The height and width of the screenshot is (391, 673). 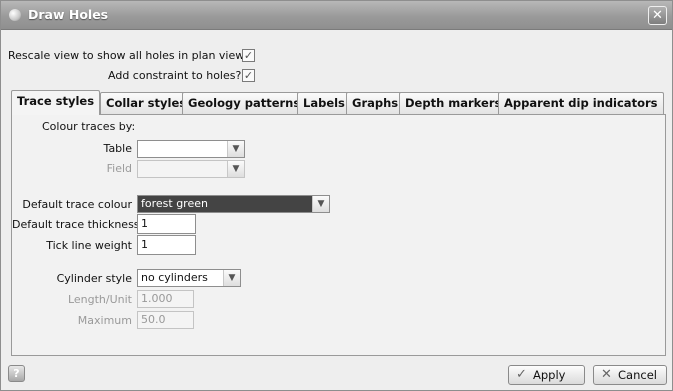 I want to click on tab-depth-markers: Depth markers, so click(x=453, y=103).